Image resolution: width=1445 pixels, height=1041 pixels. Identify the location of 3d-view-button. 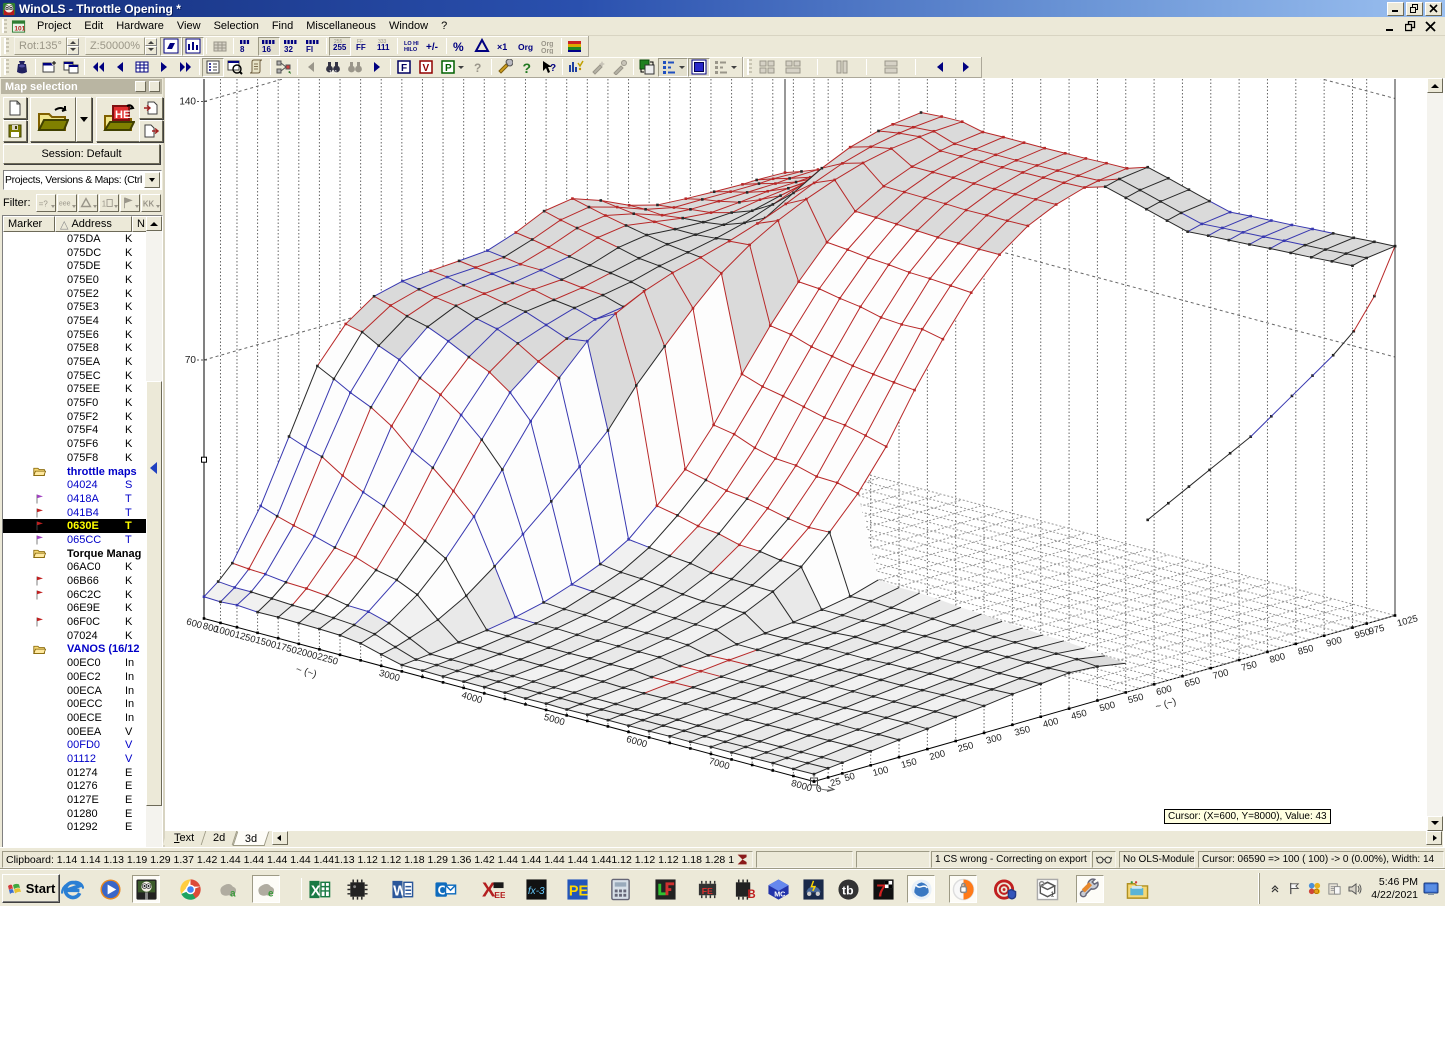
(699, 67).